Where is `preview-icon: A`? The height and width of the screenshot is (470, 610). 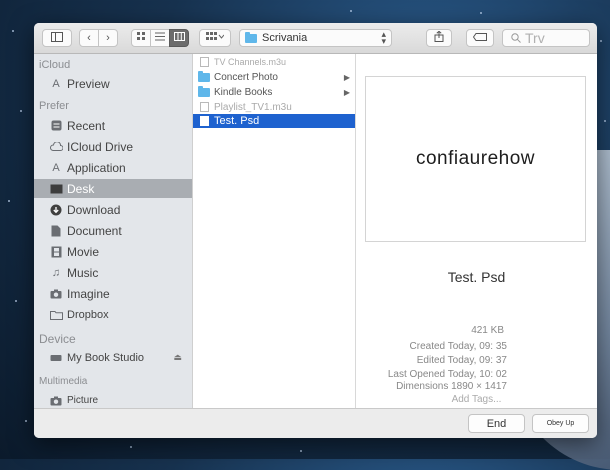 preview-icon: A is located at coordinates (56, 83).